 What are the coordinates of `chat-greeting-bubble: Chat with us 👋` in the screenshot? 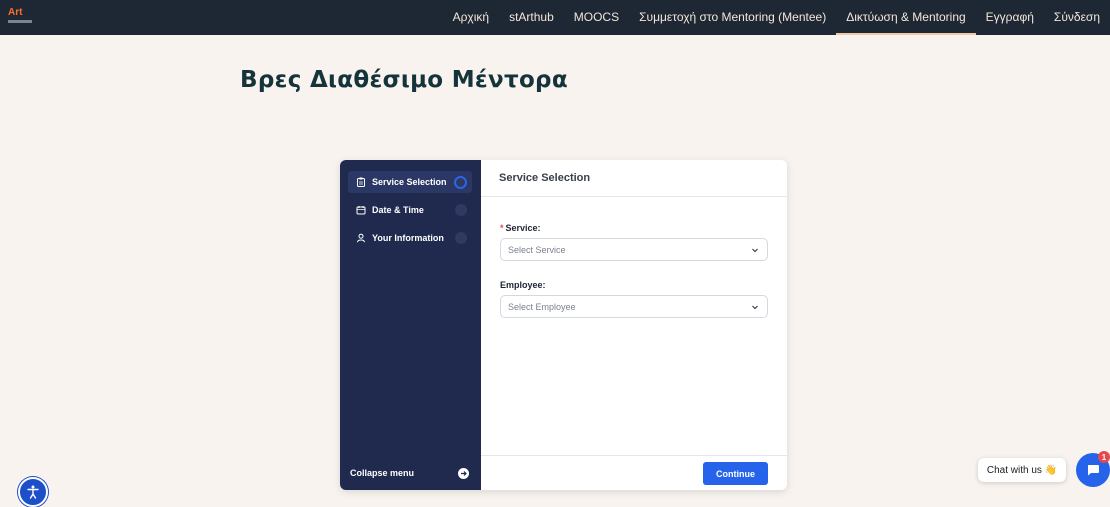 It's located at (1022, 470).